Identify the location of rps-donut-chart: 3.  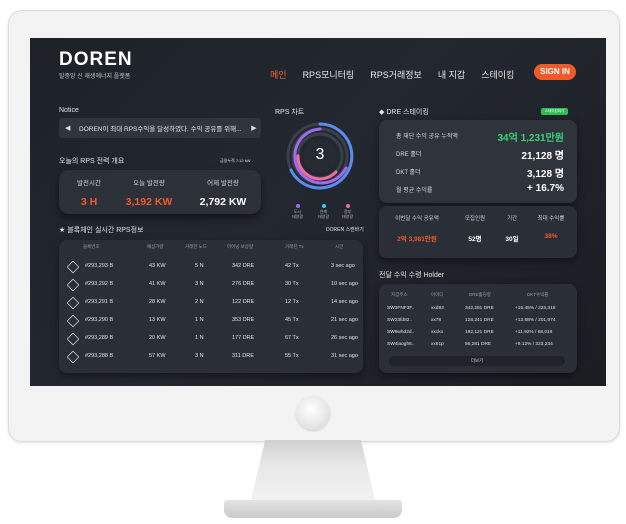
(320, 158).